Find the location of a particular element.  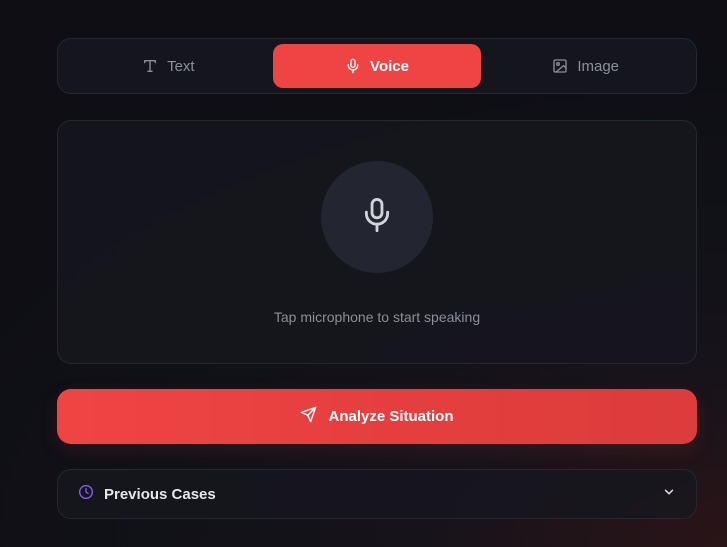

tab-image: Image is located at coordinates (585, 66).